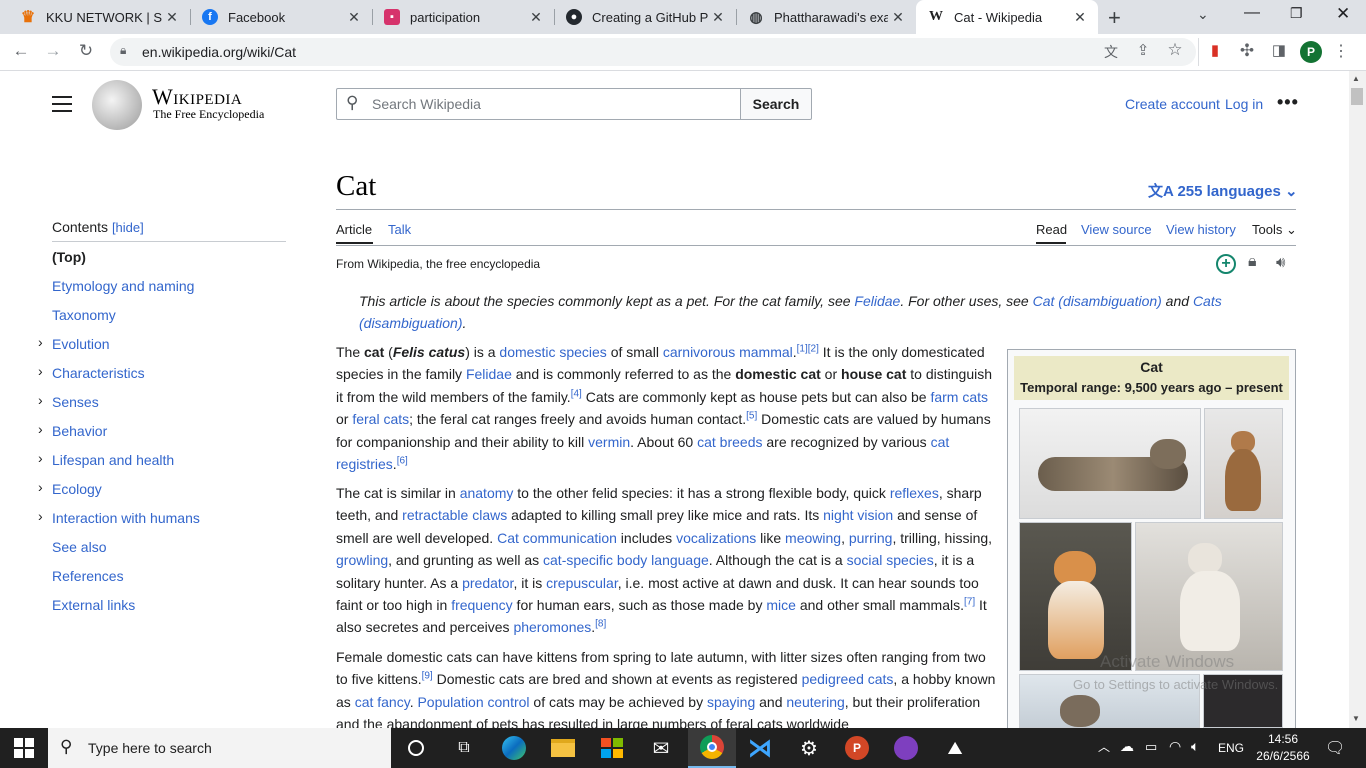  What do you see at coordinates (79, 431) in the screenshot?
I see `toc-item-behavior: Behavior` at bounding box center [79, 431].